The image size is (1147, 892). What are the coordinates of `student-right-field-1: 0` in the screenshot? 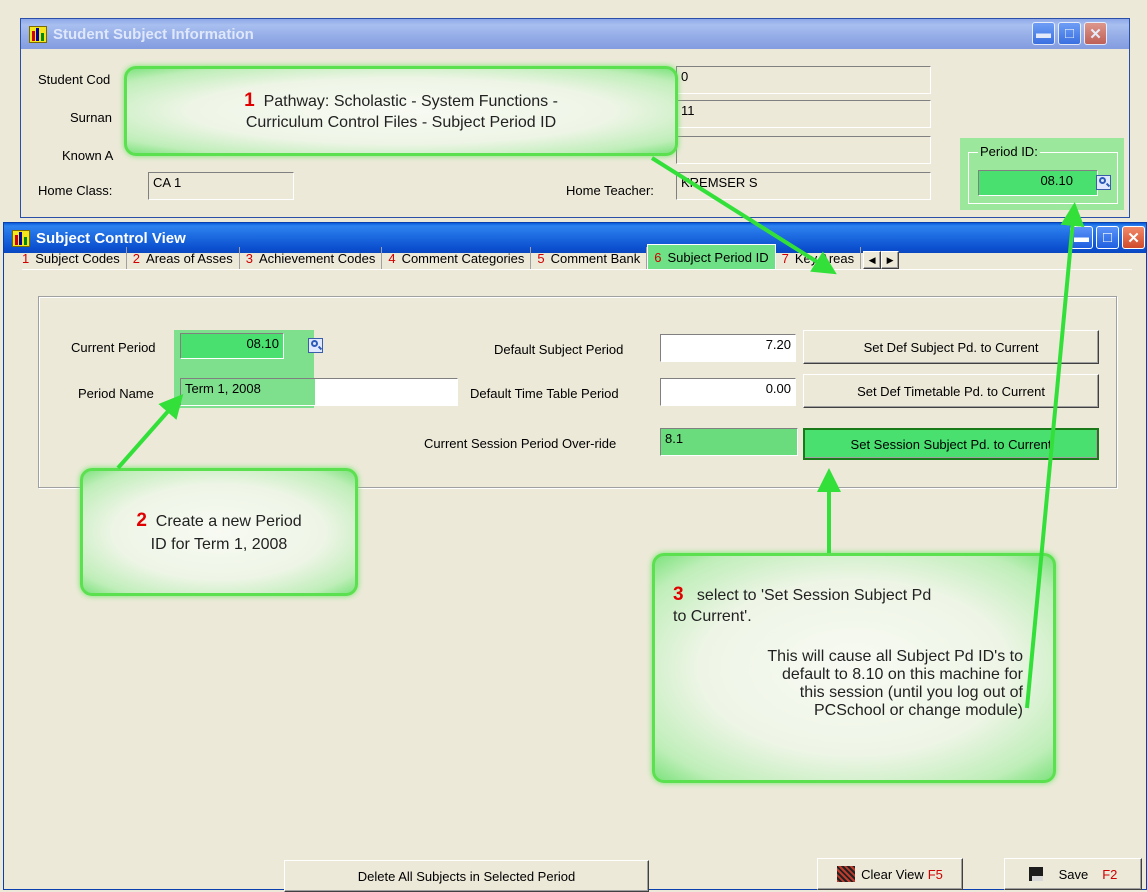 It's located at (803, 80).